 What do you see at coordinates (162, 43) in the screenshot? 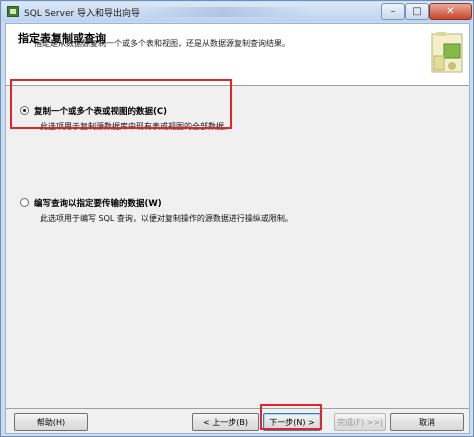
I see `page-subtitle: 指定是从数据源复制一个或多个表和视图，还是从数据源复制查询结果。` at bounding box center [162, 43].